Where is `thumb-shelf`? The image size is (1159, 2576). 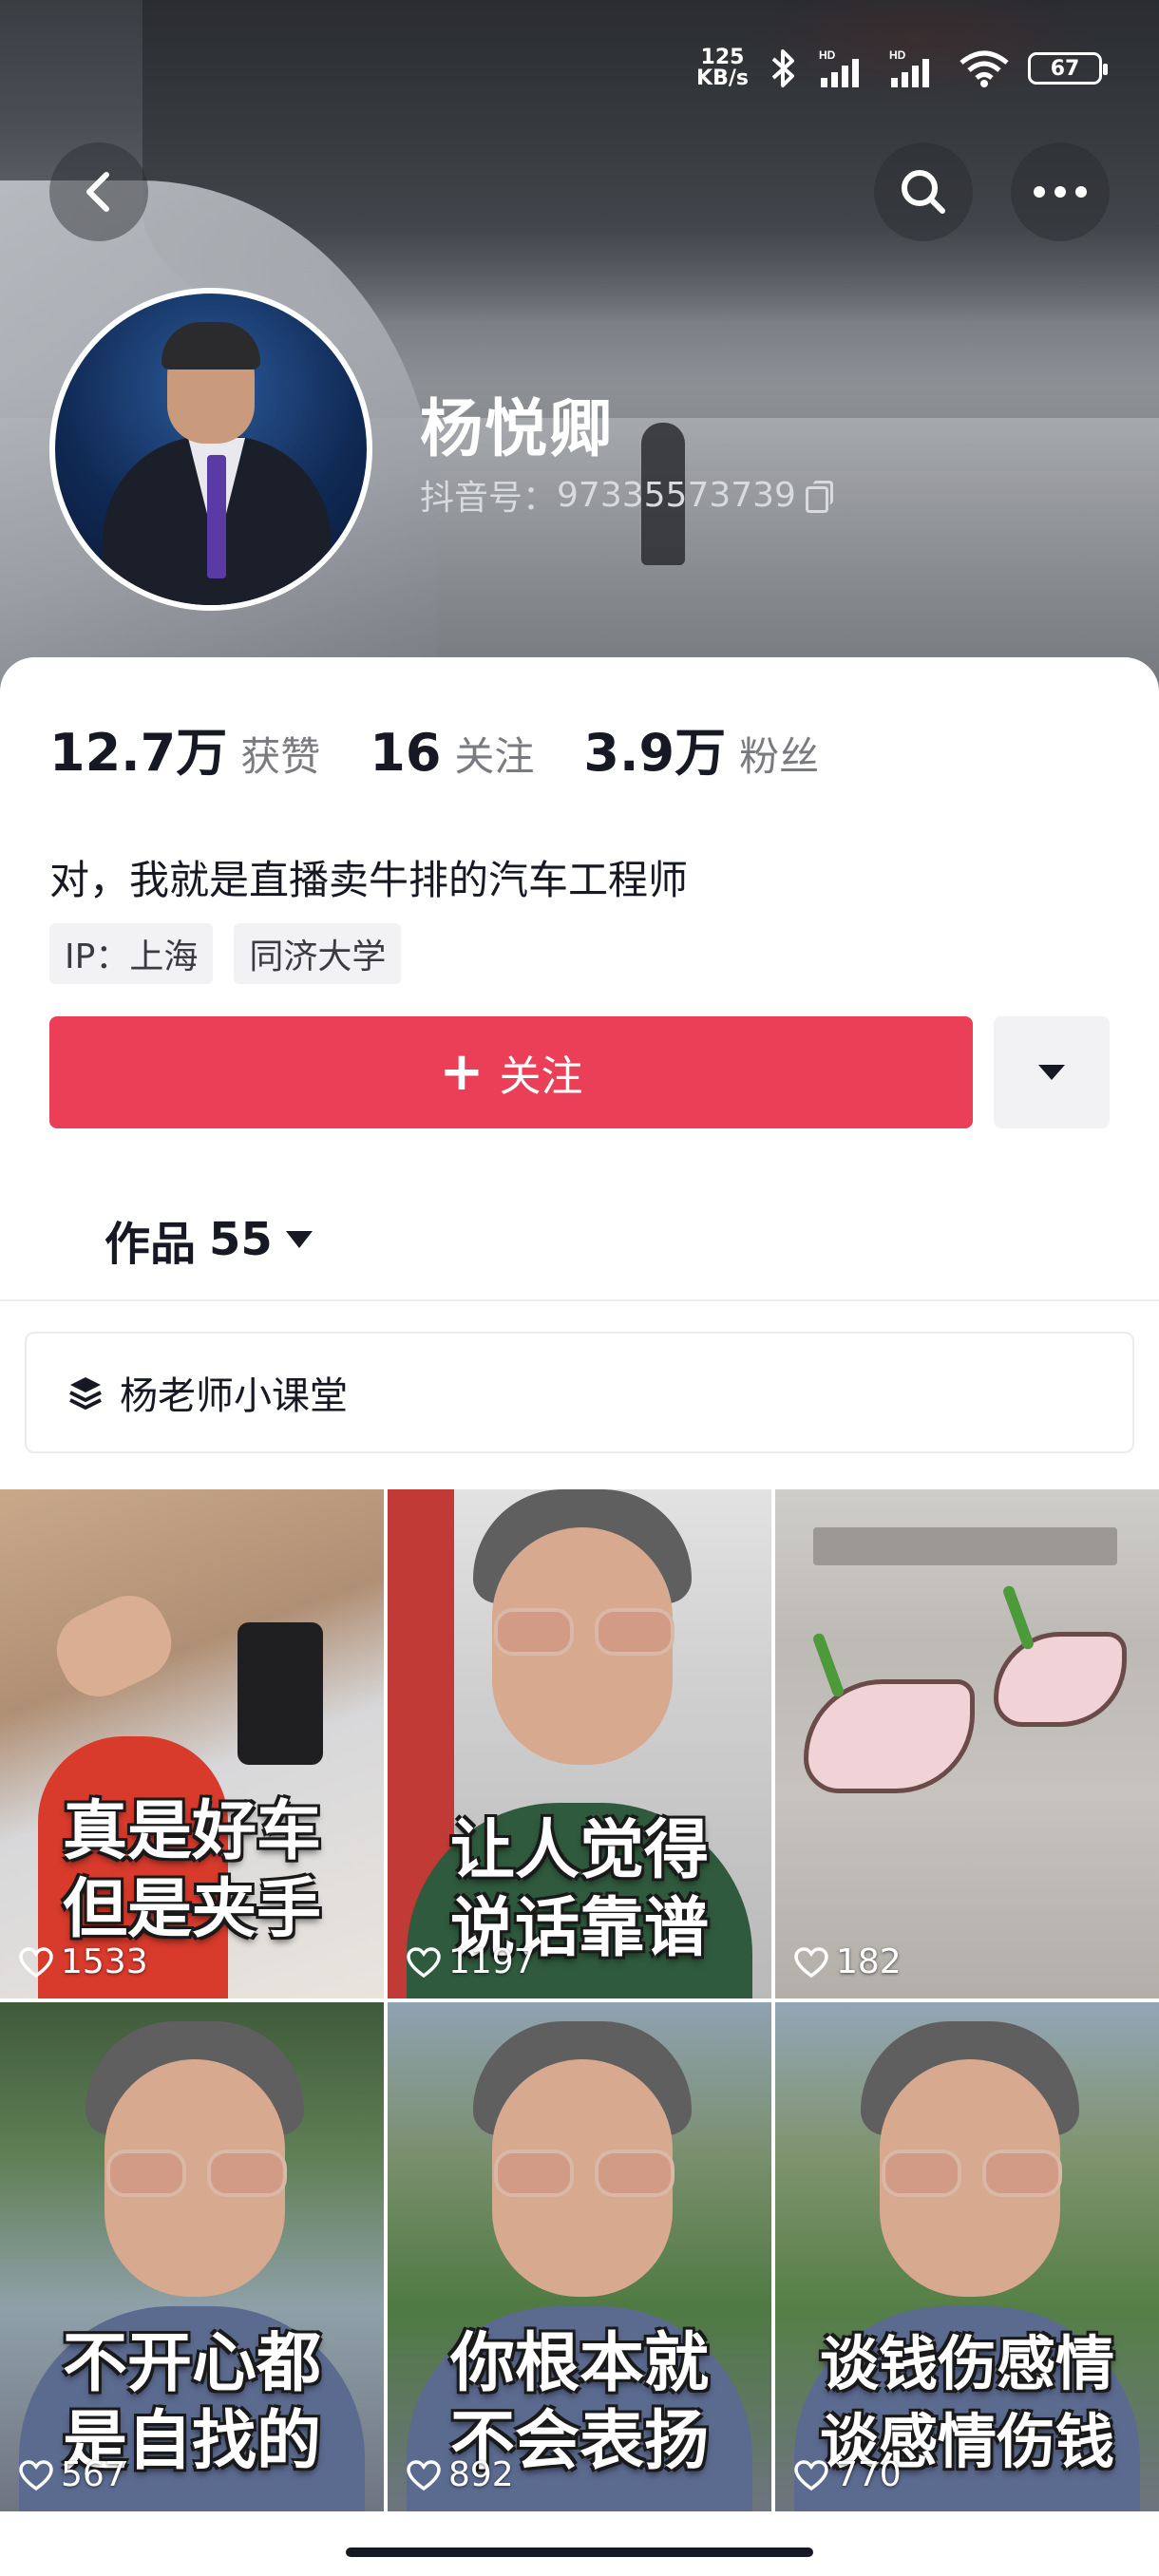
thumb-shelf is located at coordinates (965, 1546).